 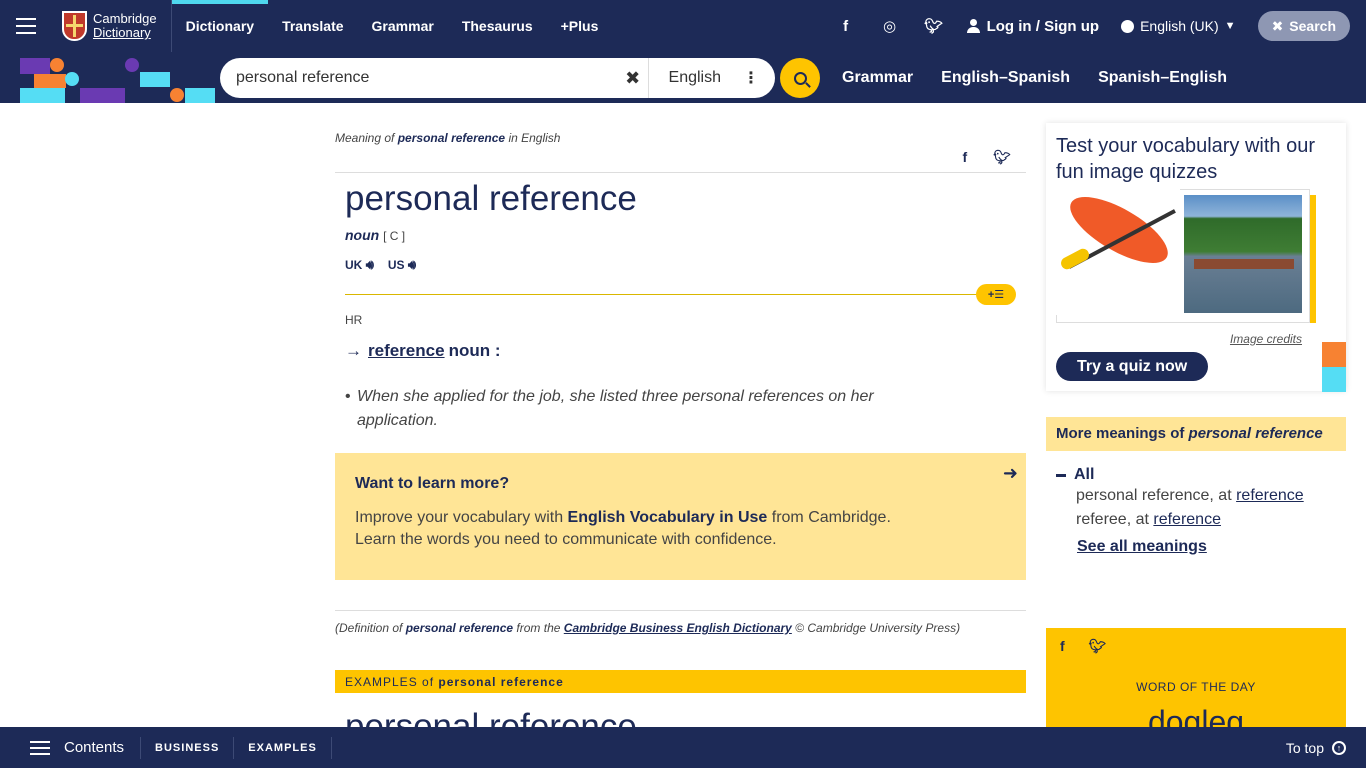 What do you see at coordinates (633, 78) in the screenshot?
I see `clear-icon: ✖` at bounding box center [633, 78].